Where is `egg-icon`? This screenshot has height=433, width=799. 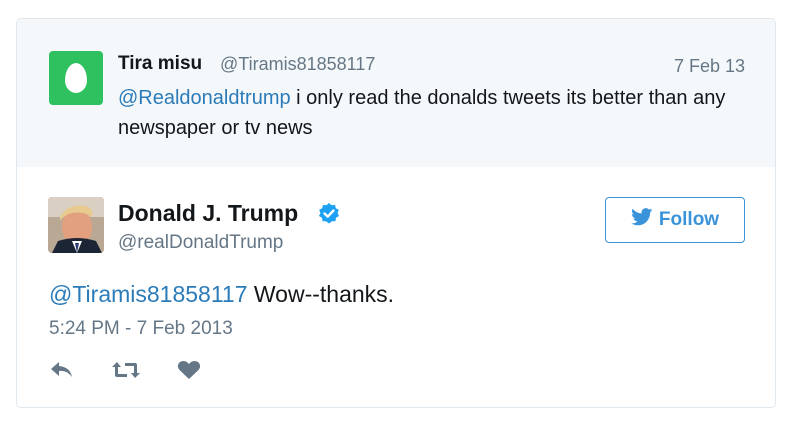
egg-icon is located at coordinates (76, 78).